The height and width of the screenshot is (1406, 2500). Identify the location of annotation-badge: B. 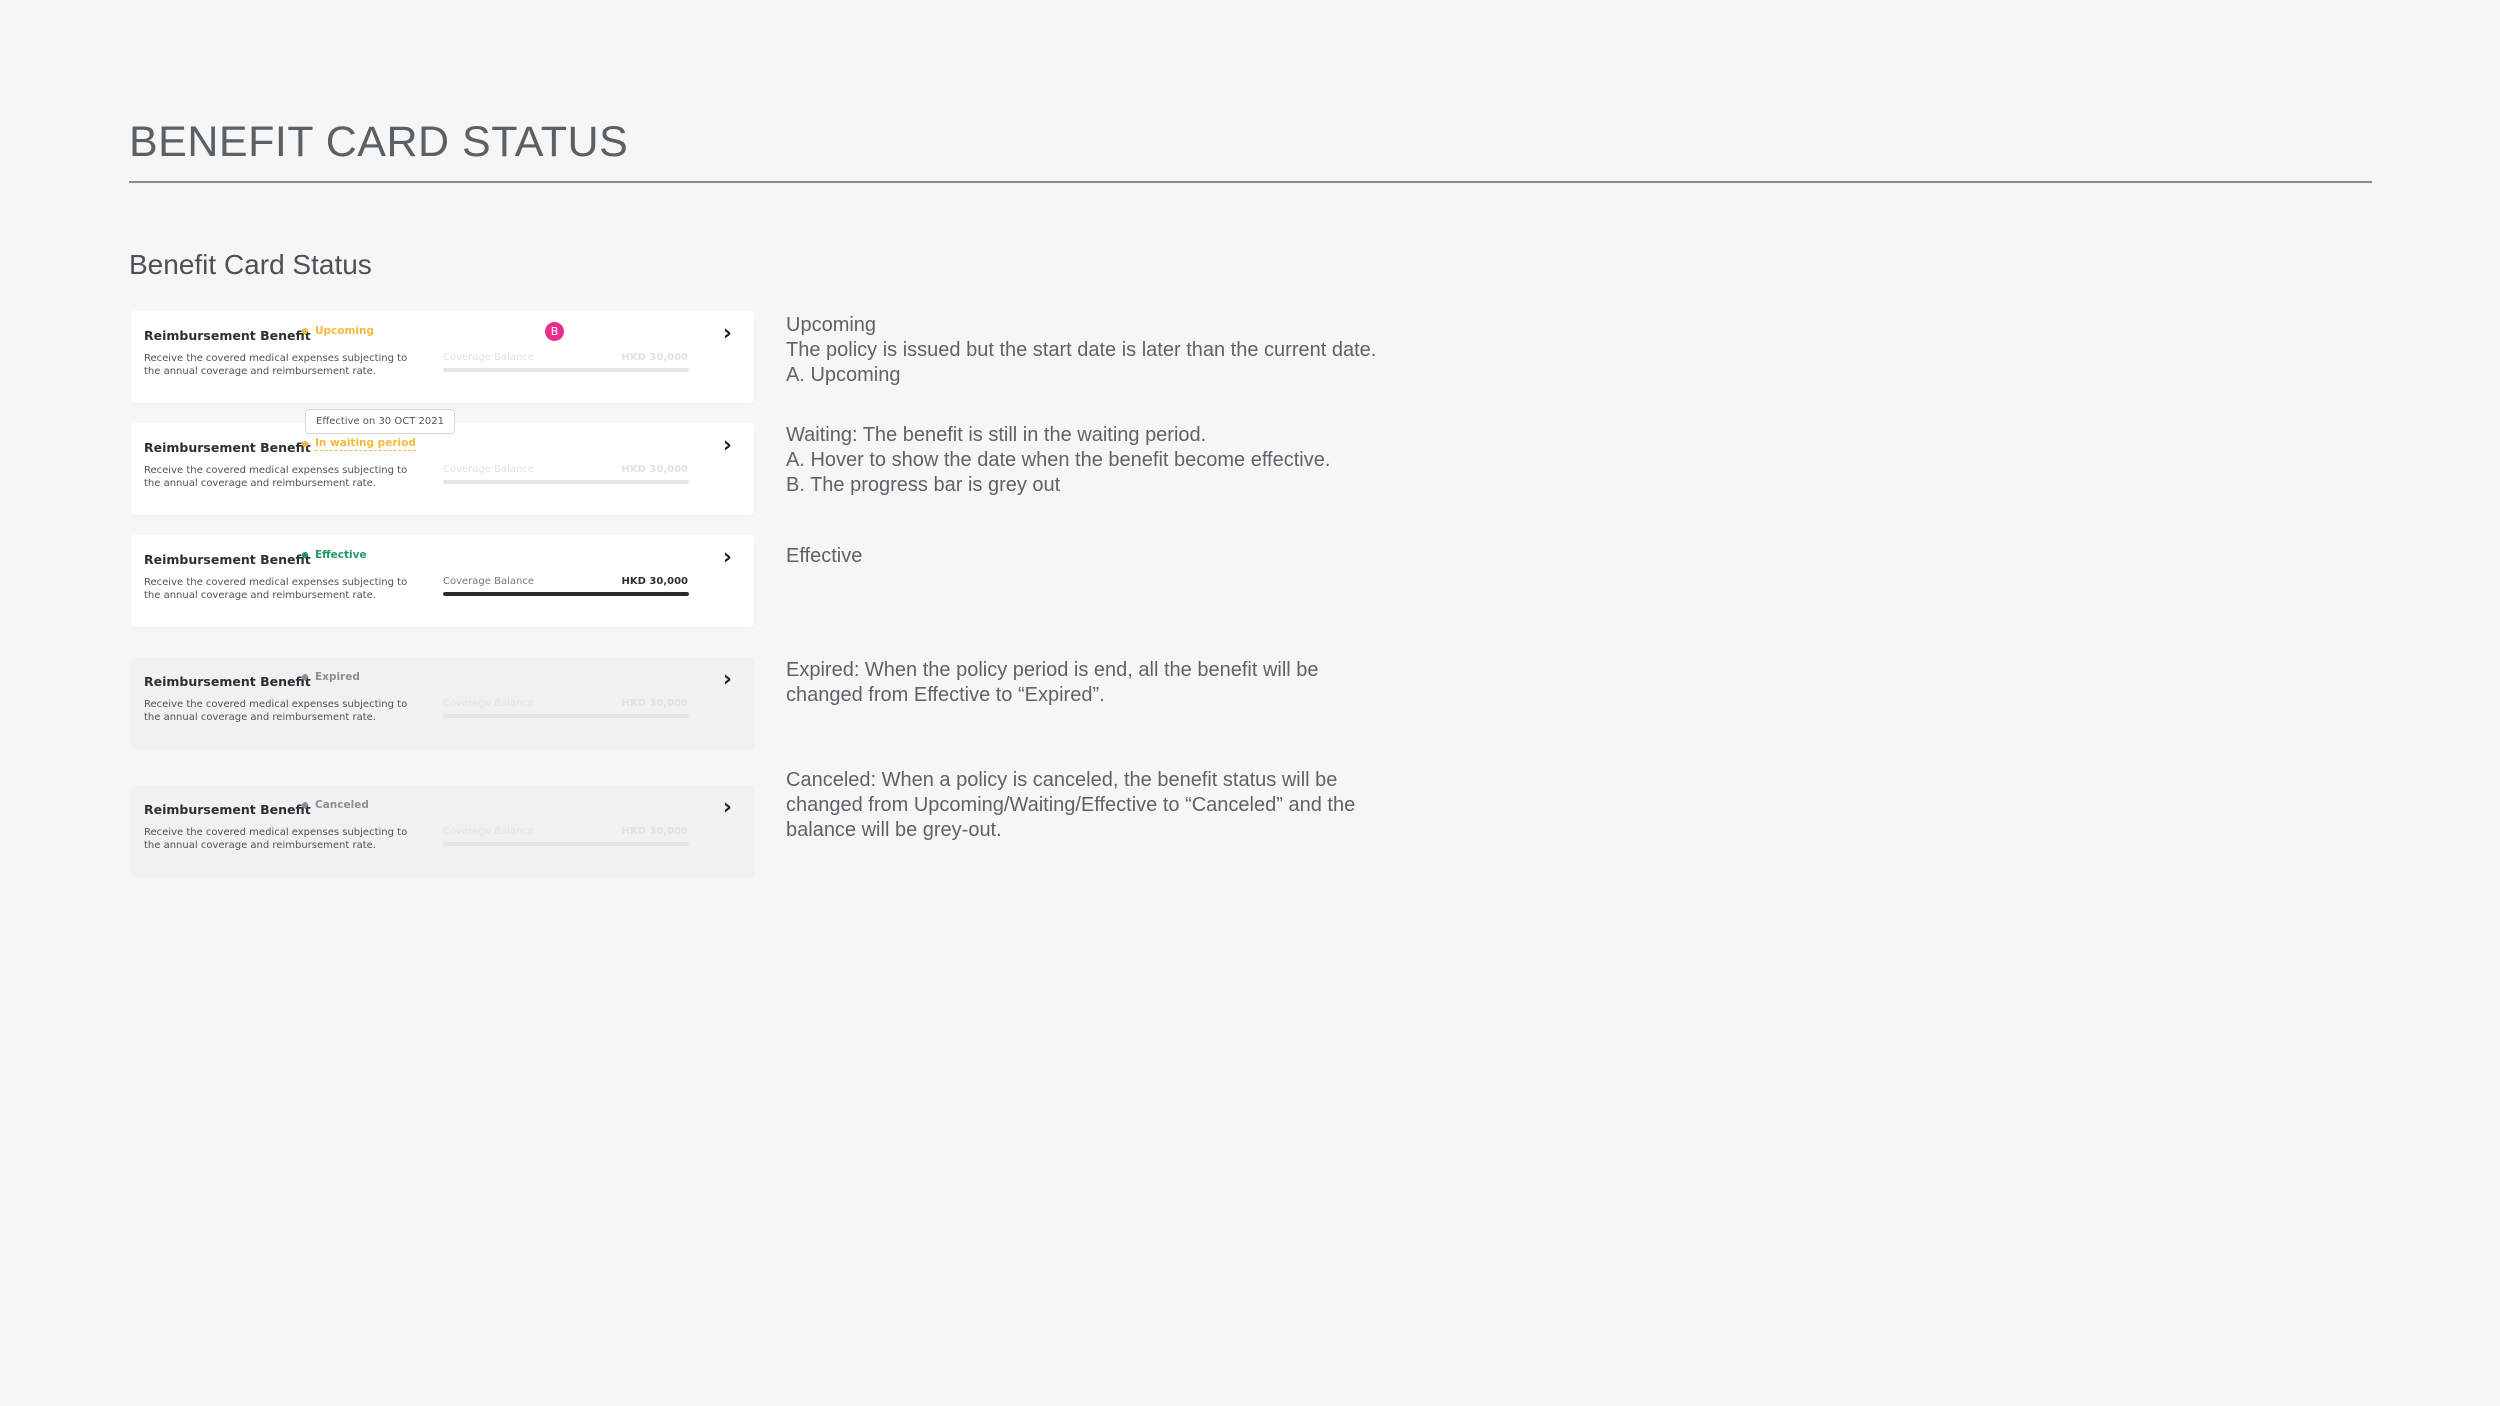
(554, 331).